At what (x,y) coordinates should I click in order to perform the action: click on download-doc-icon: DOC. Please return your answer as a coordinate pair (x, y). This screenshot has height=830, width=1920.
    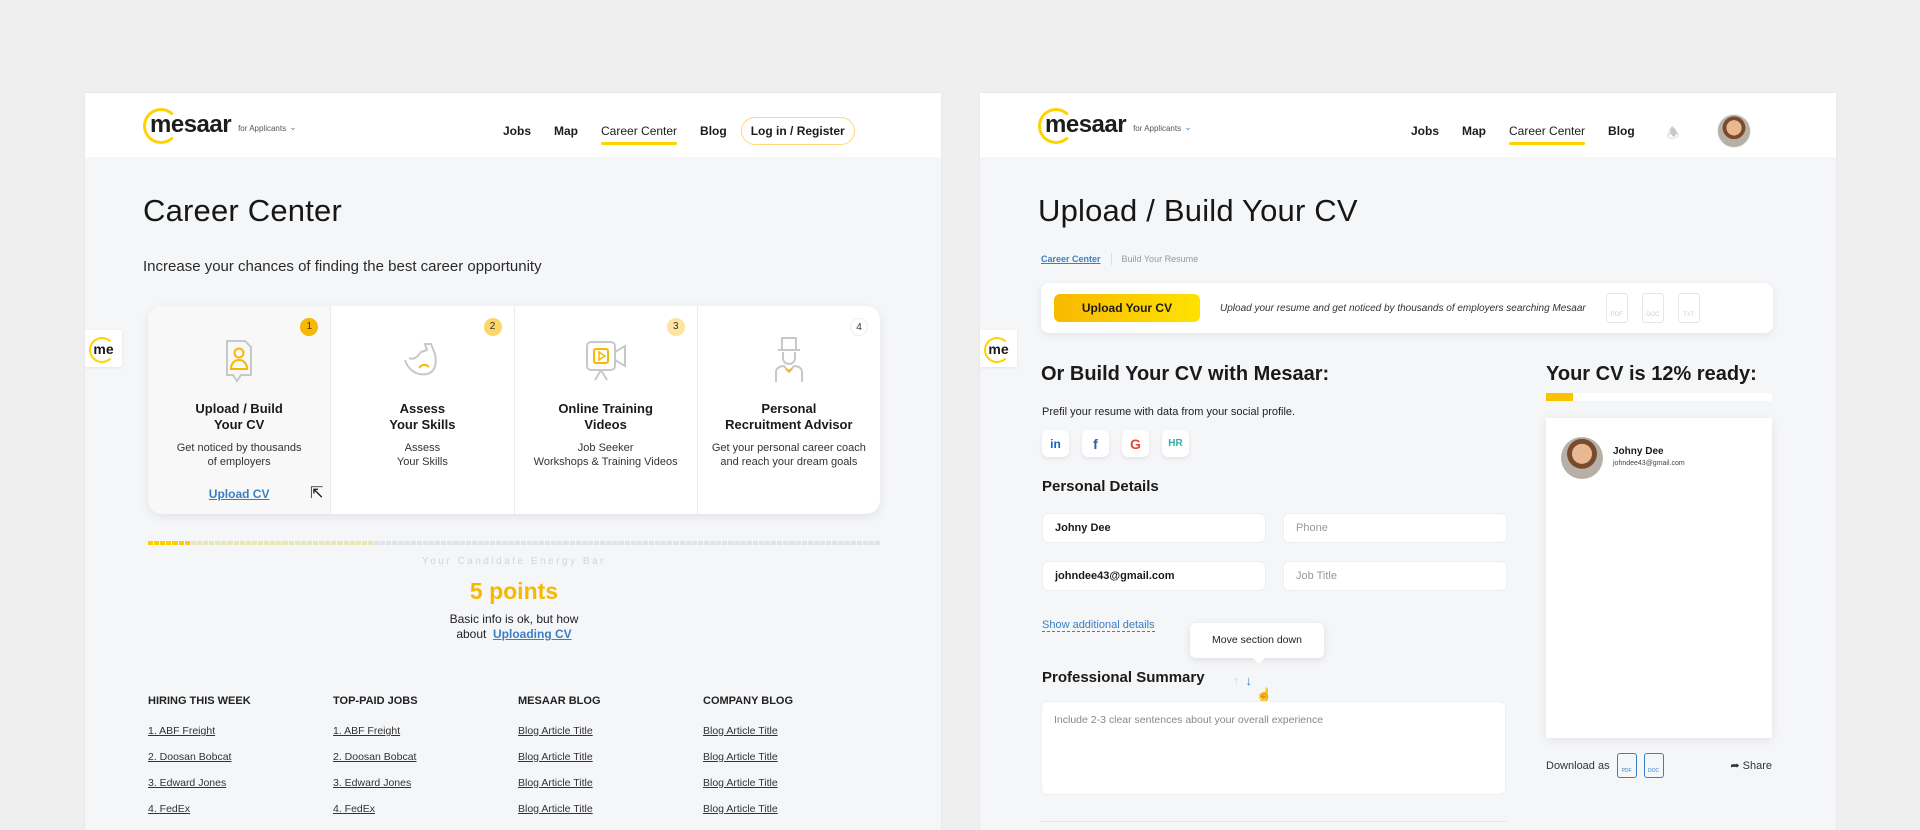
    Looking at the image, I should click on (1653, 765).